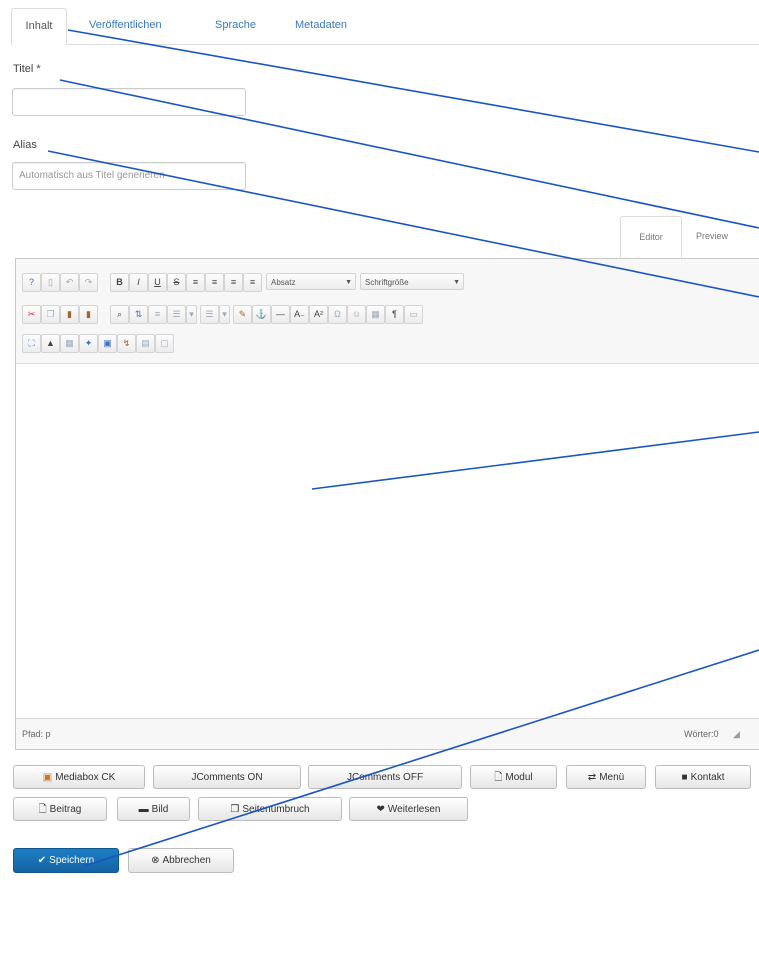 The image size is (759, 957). What do you see at coordinates (176, 314) in the screenshot?
I see `ordered-list-icon: ☰` at bounding box center [176, 314].